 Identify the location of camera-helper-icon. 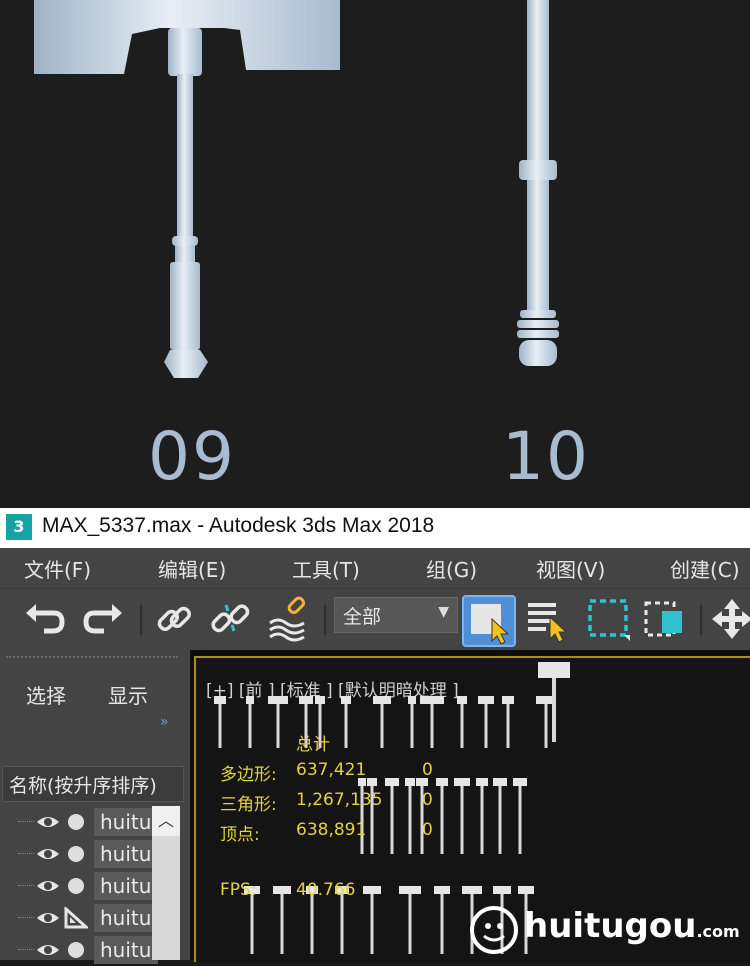
(76, 918).